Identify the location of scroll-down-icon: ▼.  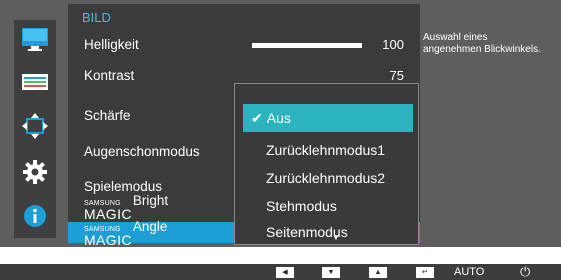
(336, 237).